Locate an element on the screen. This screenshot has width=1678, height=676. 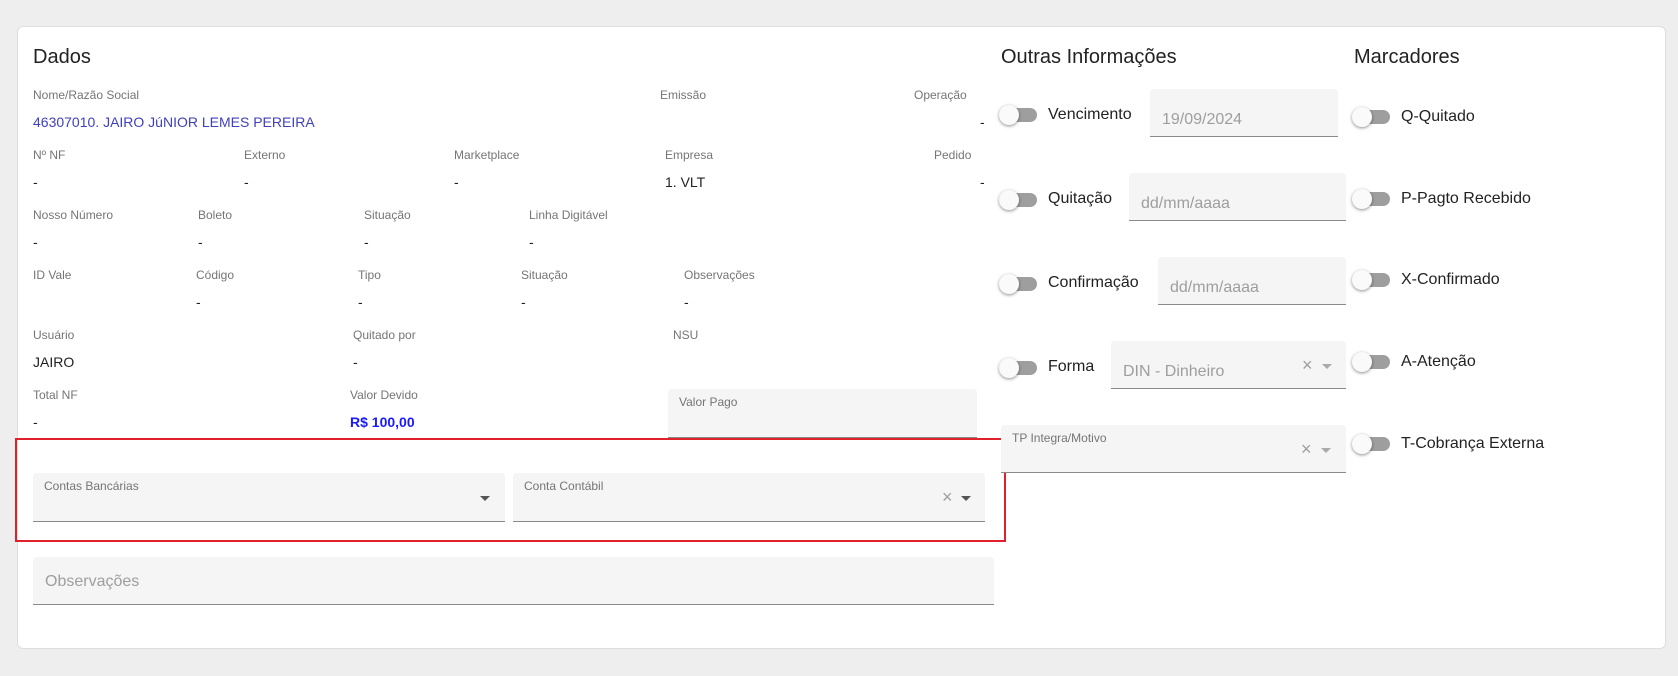
conta-contabil-label: Conta Contábil is located at coordinates (564, 486).